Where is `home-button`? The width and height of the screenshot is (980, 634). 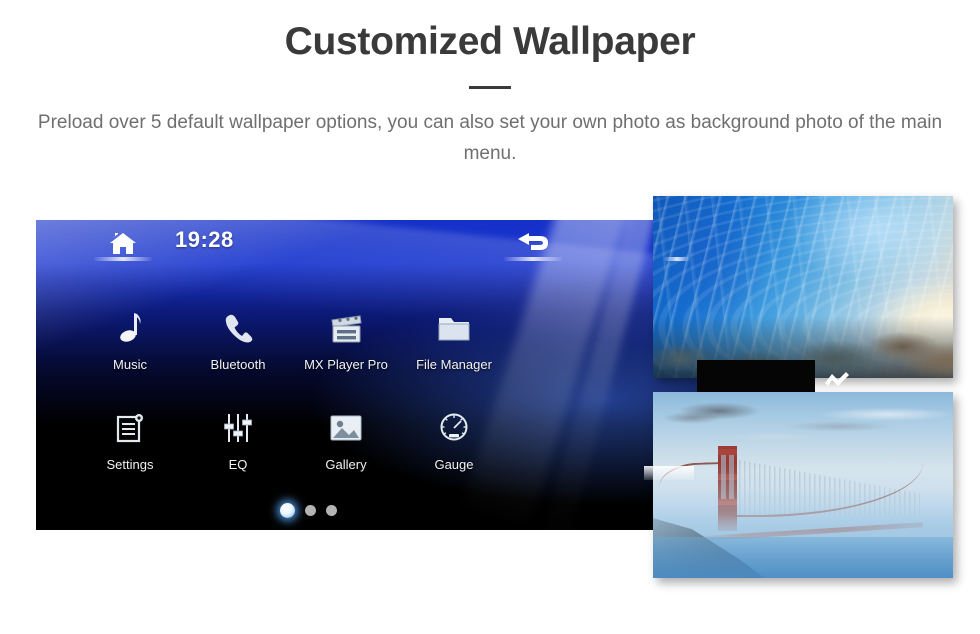 home-button is located at coordinates (123, 243).